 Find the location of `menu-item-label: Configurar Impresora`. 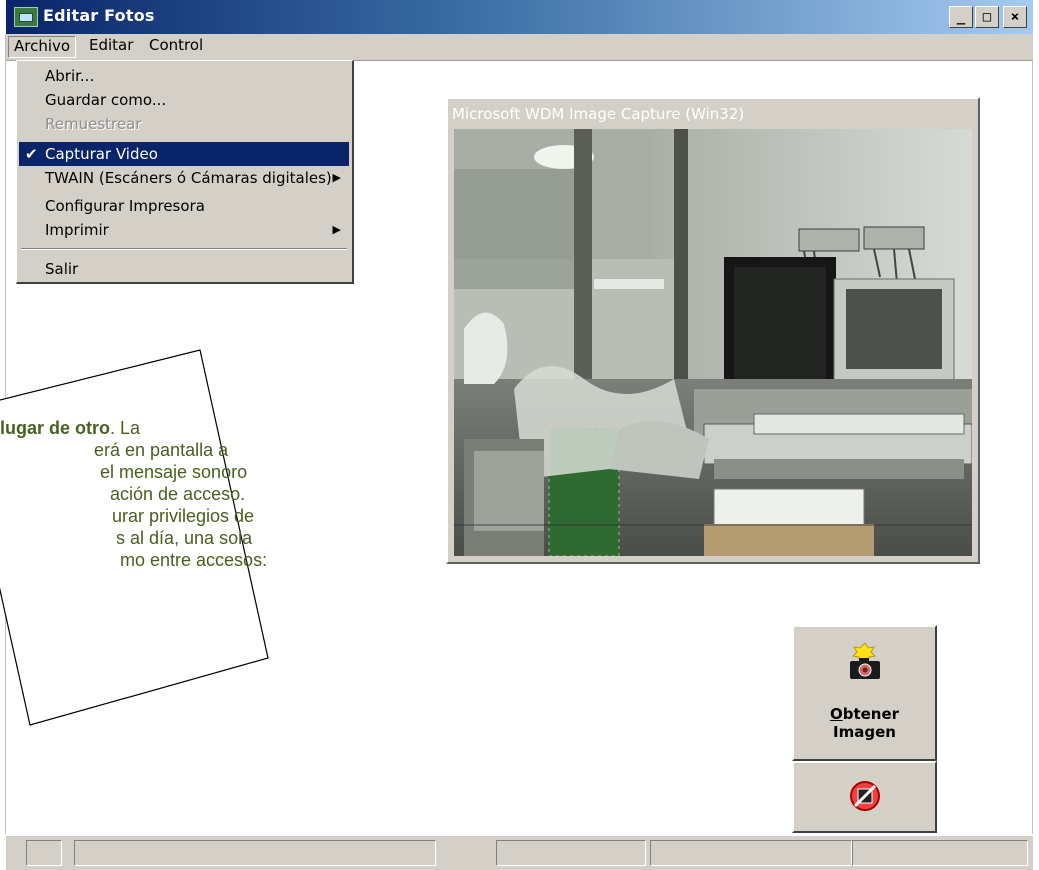

menu-item-label: Configurar Impresora is located at coordinates (125, 206).